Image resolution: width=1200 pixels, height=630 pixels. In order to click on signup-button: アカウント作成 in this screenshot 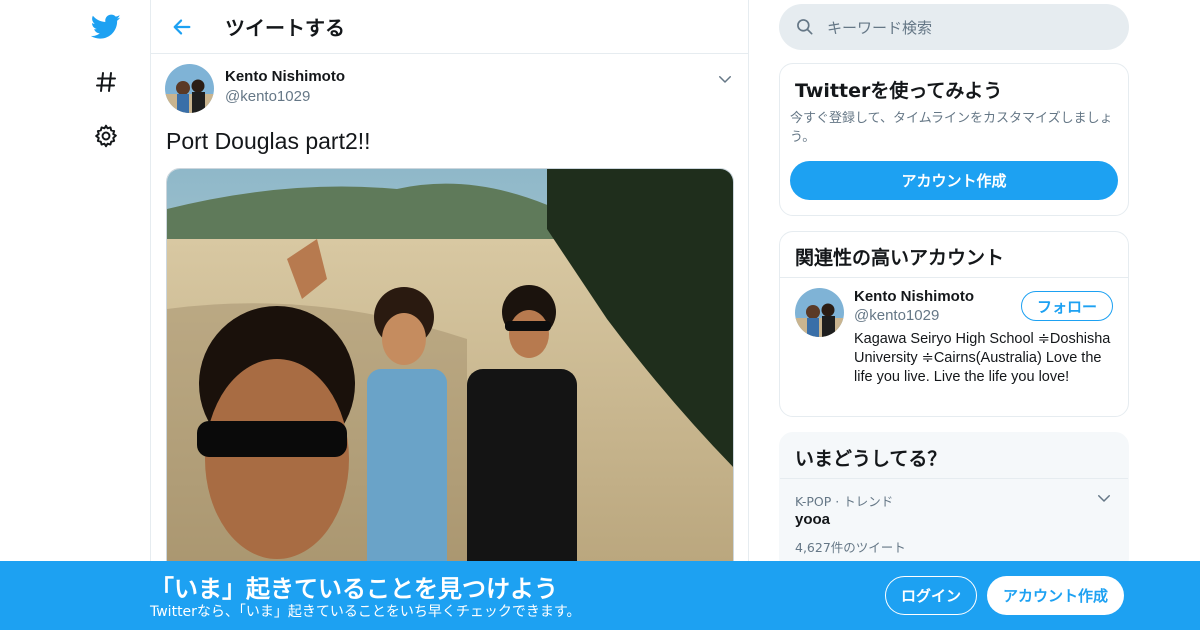, I will do `click(954, 180)`.